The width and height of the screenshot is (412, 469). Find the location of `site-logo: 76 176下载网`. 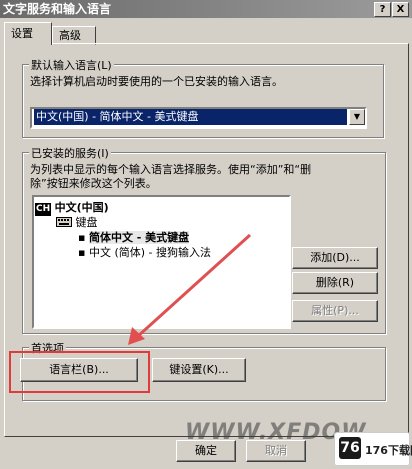

site-logo: 76 176下载网 is located at coordinates (373, 449).